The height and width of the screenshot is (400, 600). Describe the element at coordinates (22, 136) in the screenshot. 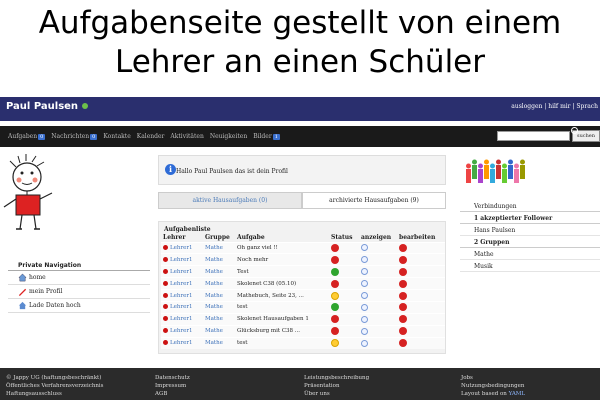

I see `nav-label: Aufgaben` at that location.